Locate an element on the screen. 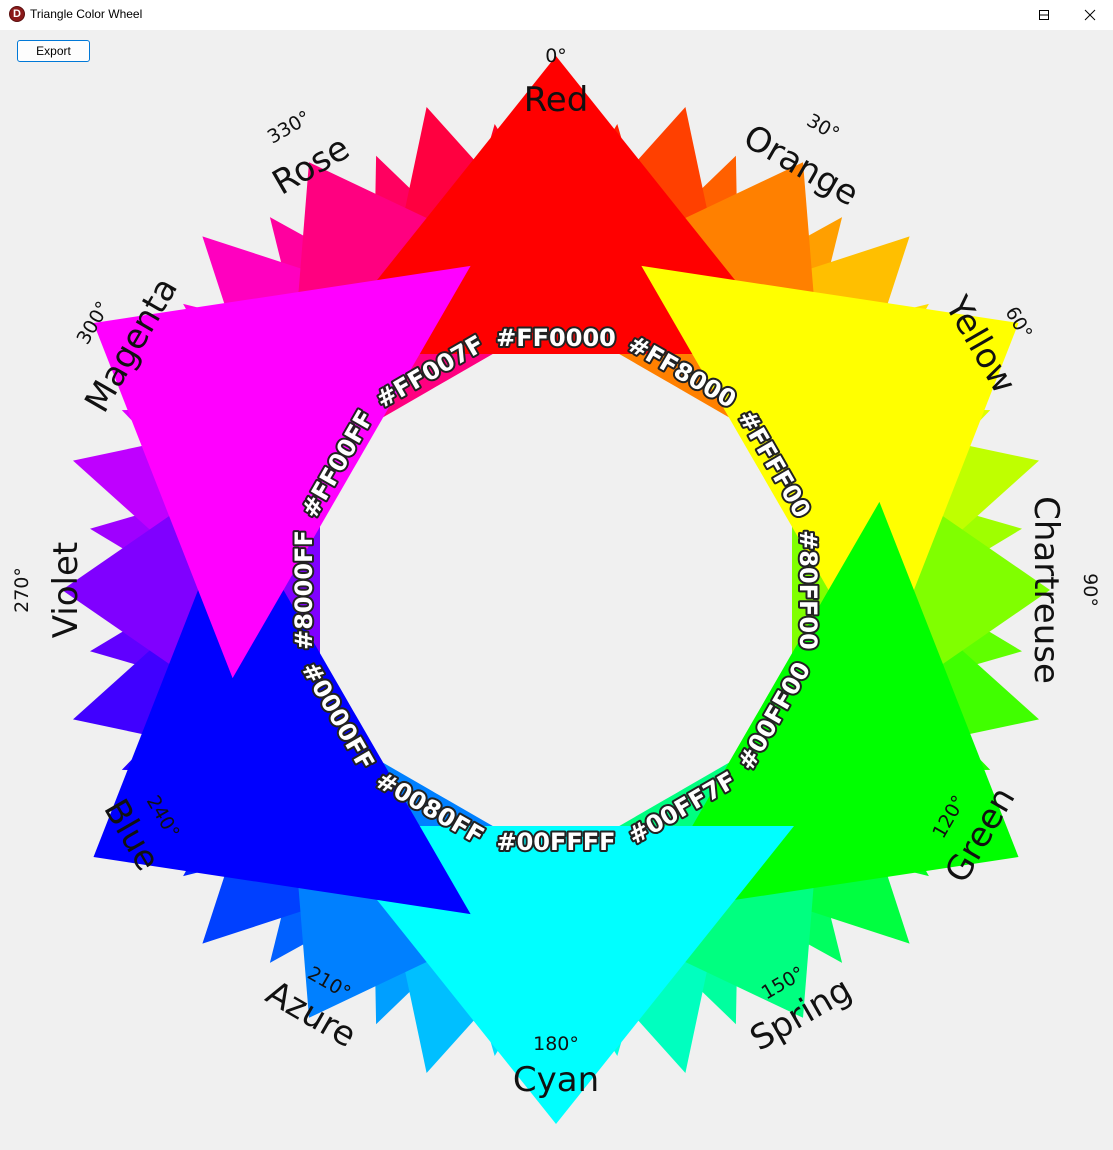 The height and width of the screenshot is (1150, 1113). maximize-icon is located at coordinates (1044, 15).